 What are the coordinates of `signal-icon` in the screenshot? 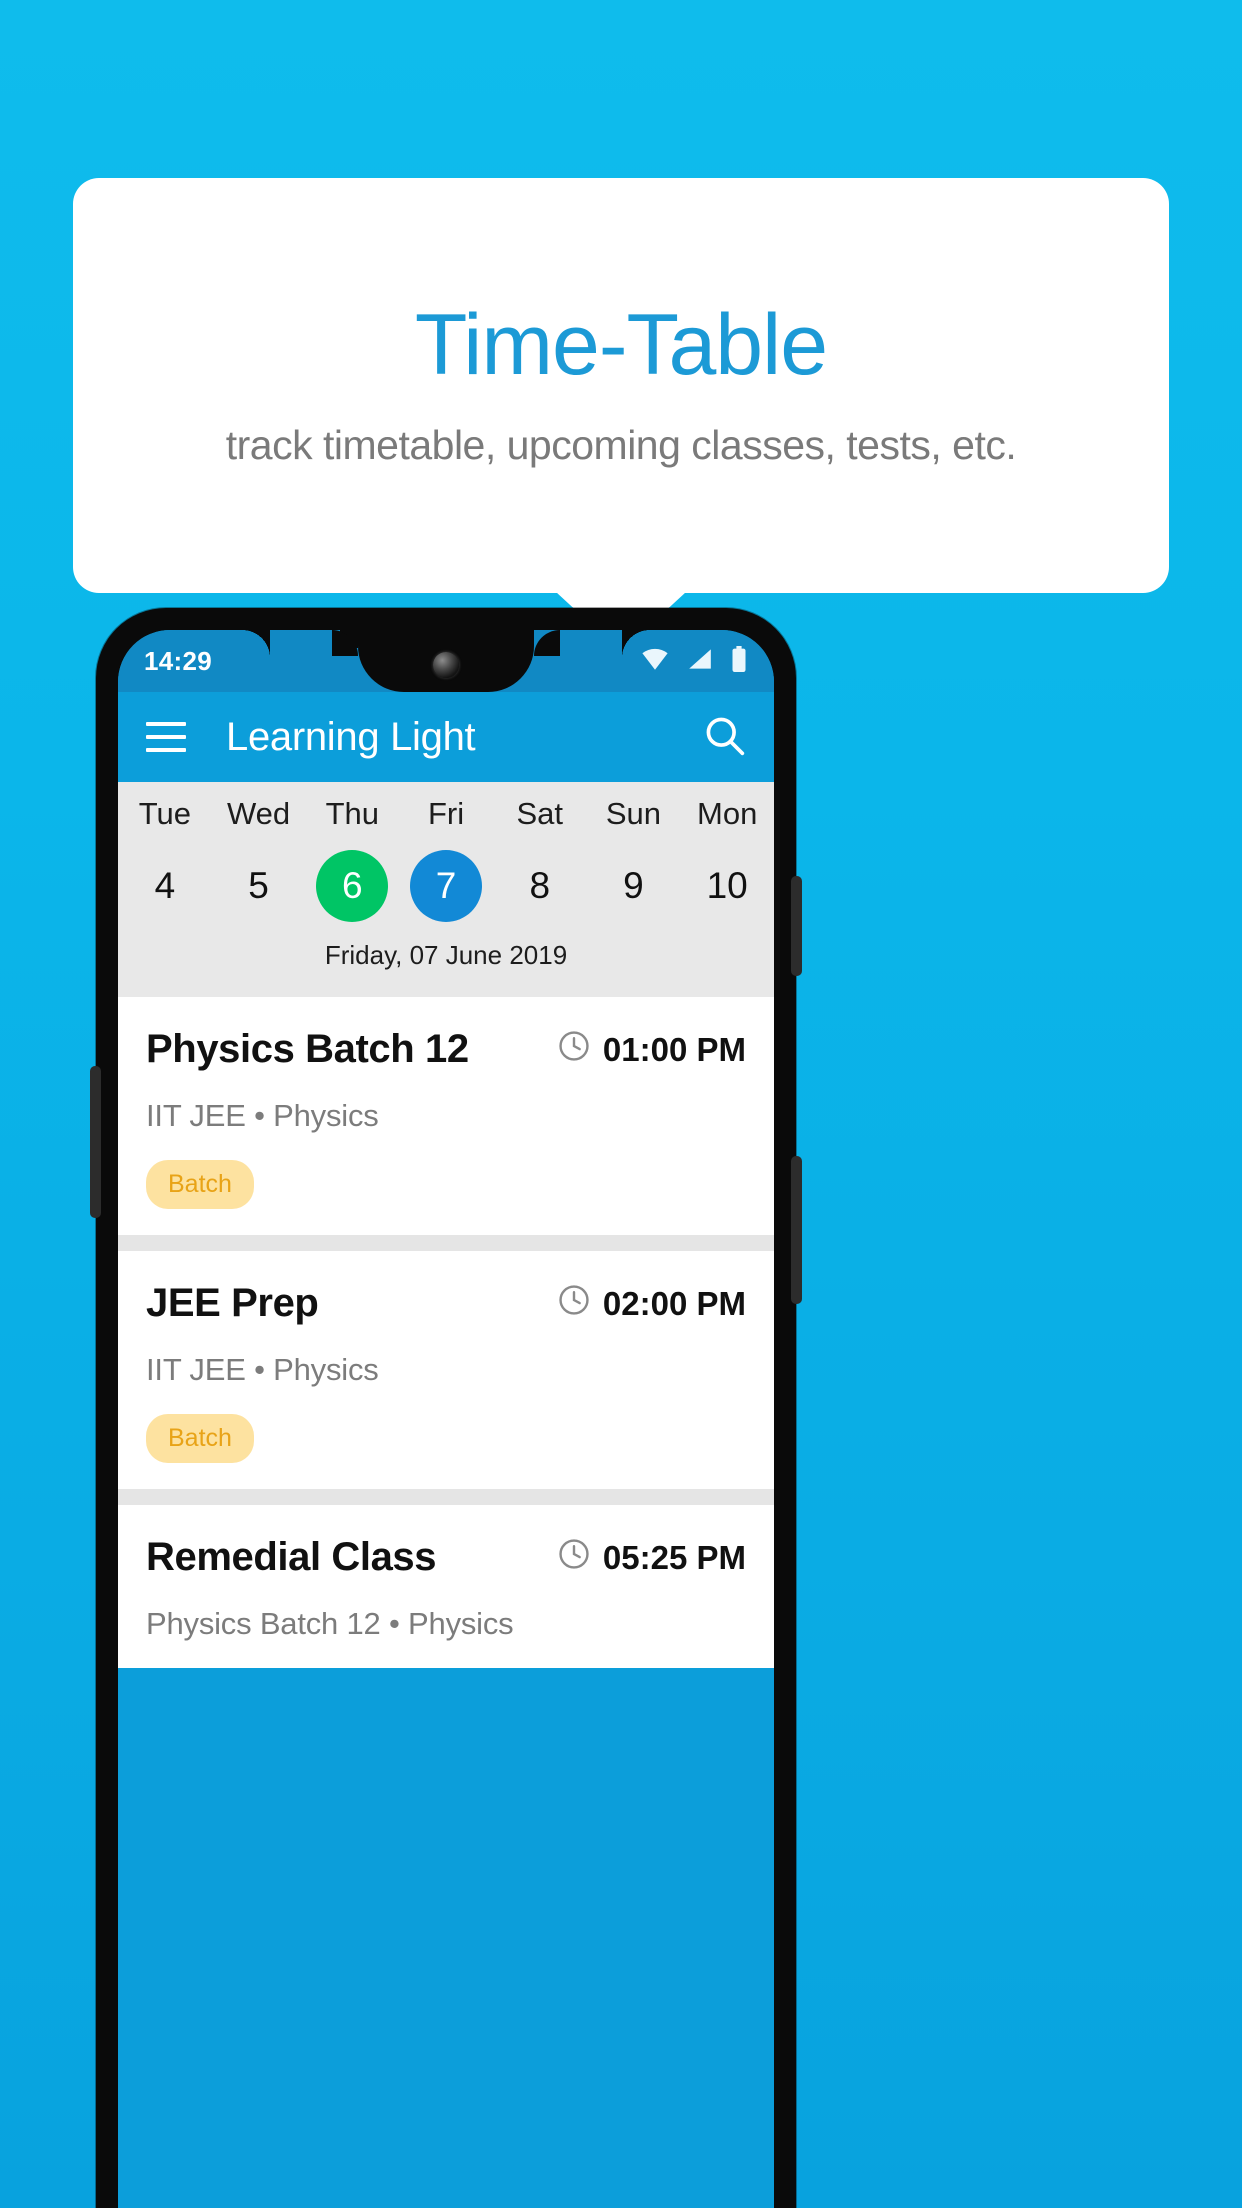 It's located at (700, 661).